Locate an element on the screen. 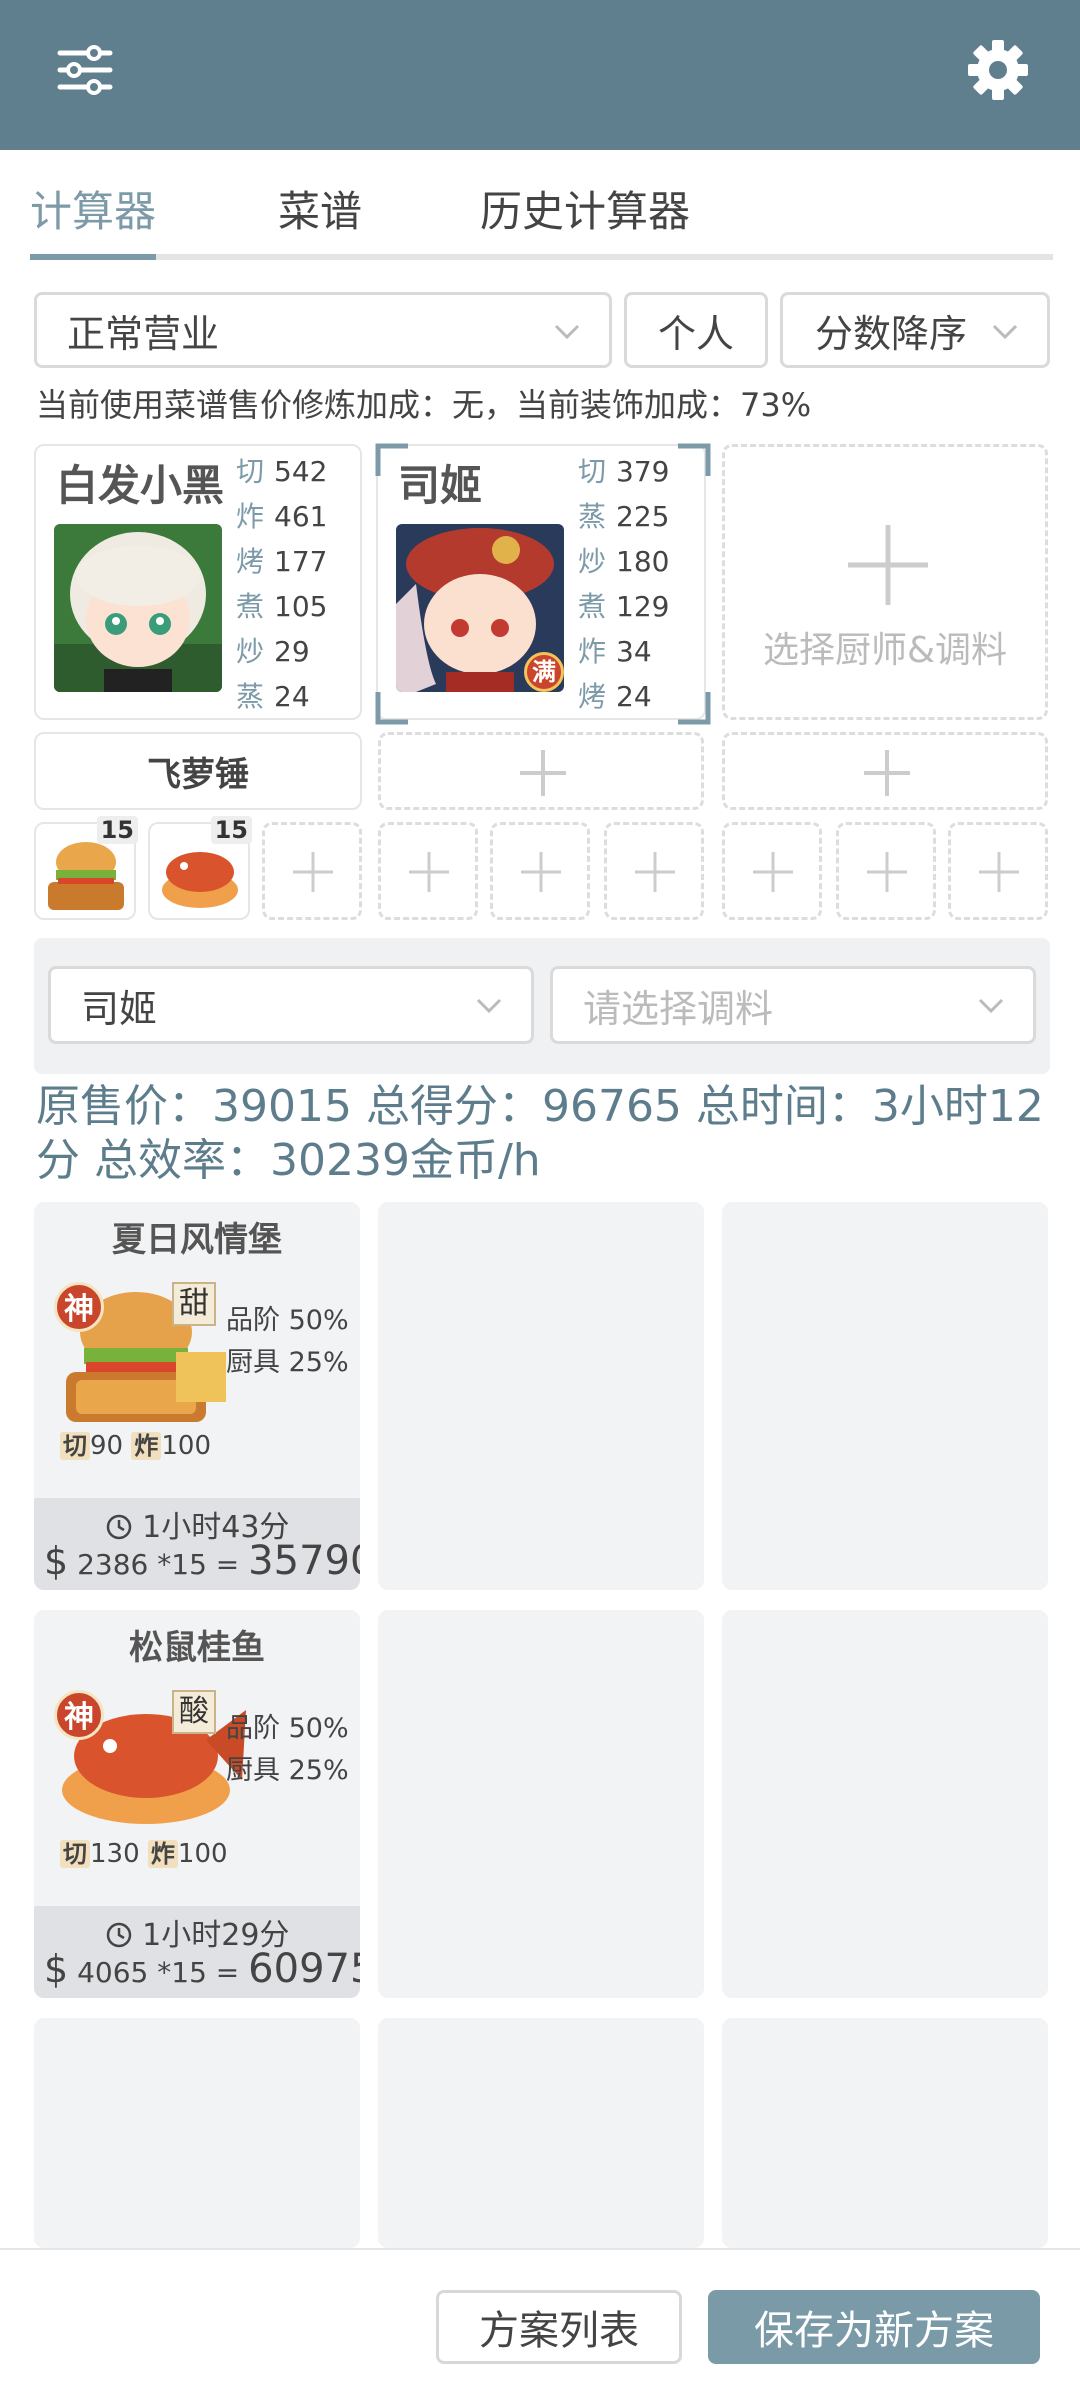 The width and height of the screenshot is (1080, 2400). equals-sign: = is located at coordinates (227, 1564).